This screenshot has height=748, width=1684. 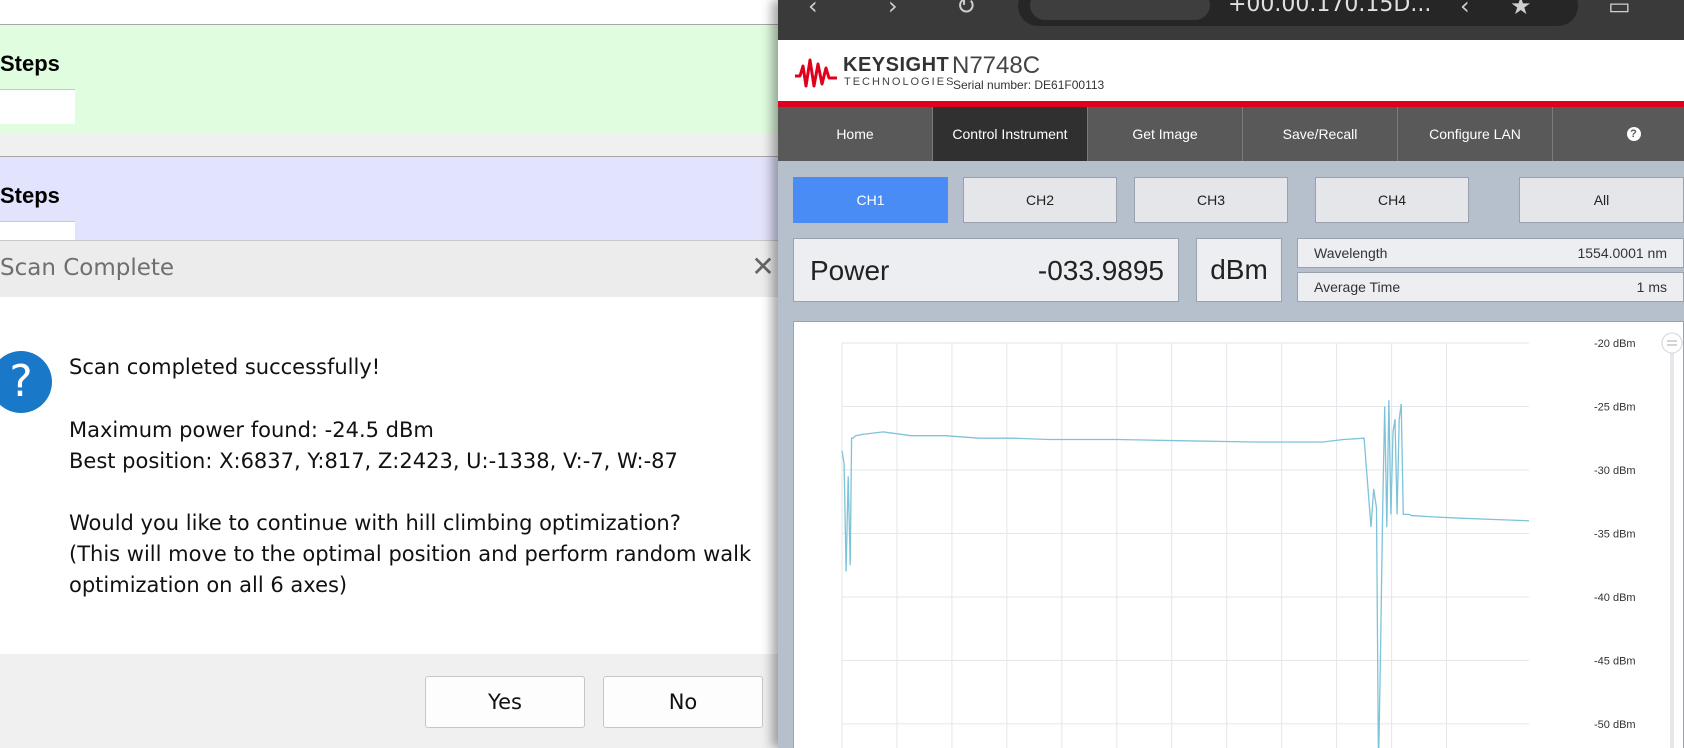 I want to click on tab-home: Home, so click(x=855, y=134).